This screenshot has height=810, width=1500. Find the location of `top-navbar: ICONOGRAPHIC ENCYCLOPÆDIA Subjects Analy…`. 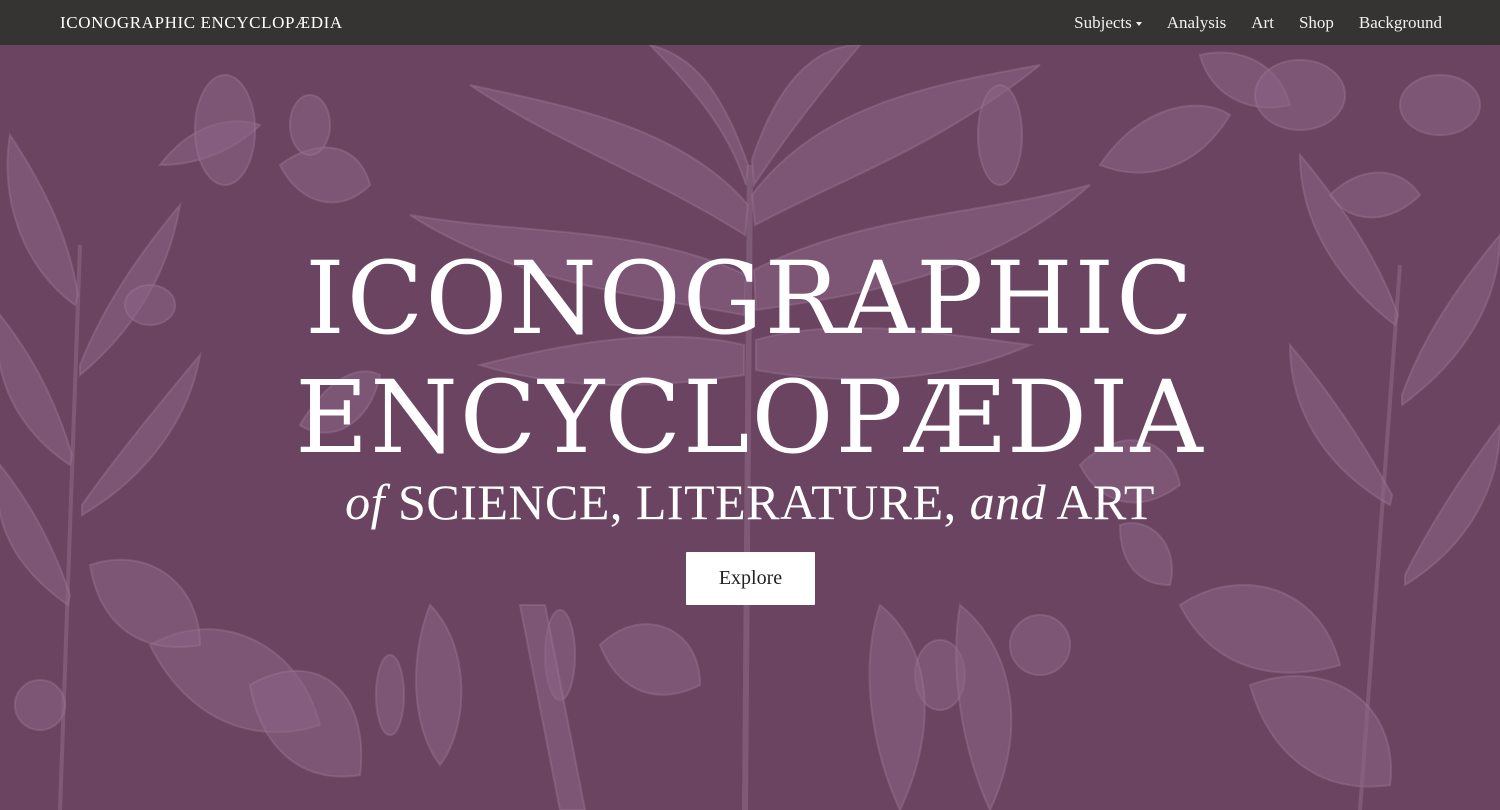

top-navbar: ICONOGRAPHIC ENCYCLOPÆDIA Subjects Analy… is located at coordinates (750, 22).